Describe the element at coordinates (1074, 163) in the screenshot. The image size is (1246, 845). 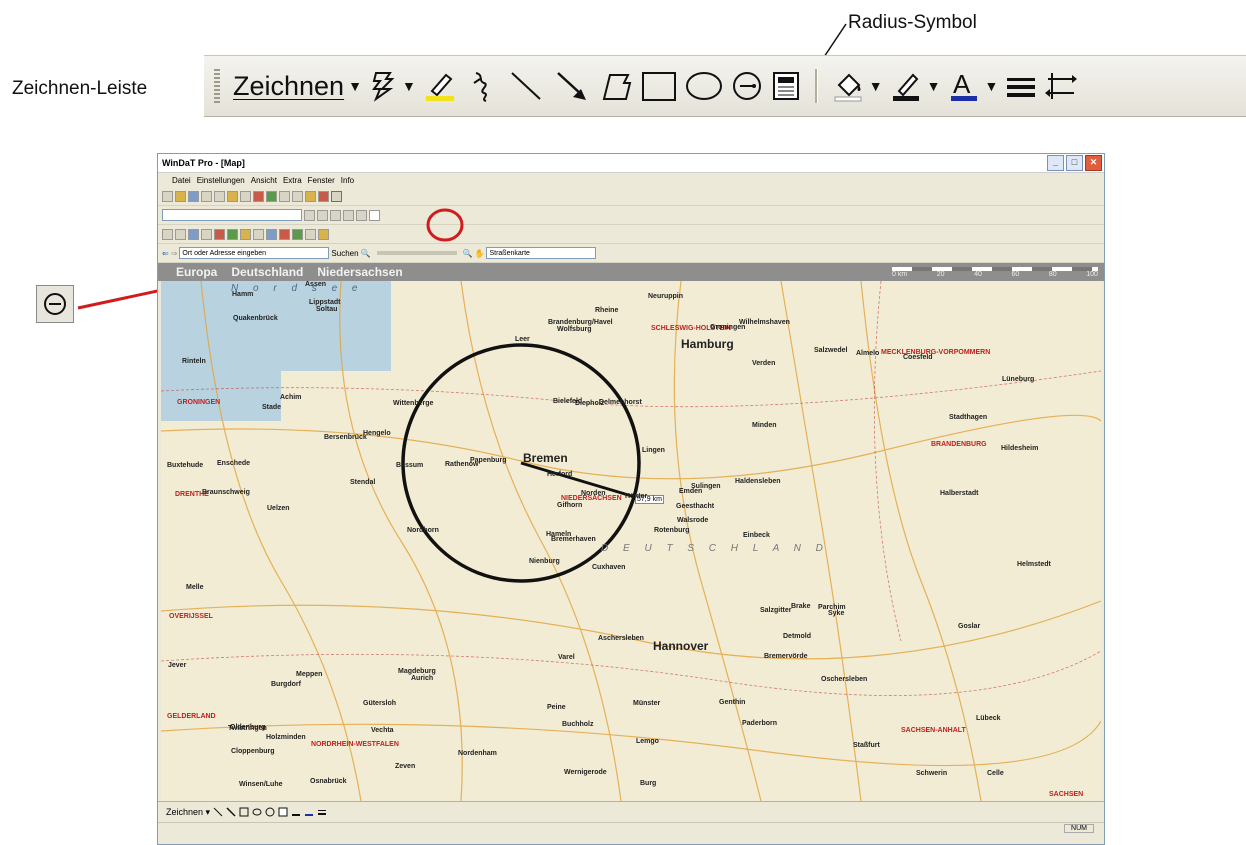
I see `maximize-button: □` at that location.